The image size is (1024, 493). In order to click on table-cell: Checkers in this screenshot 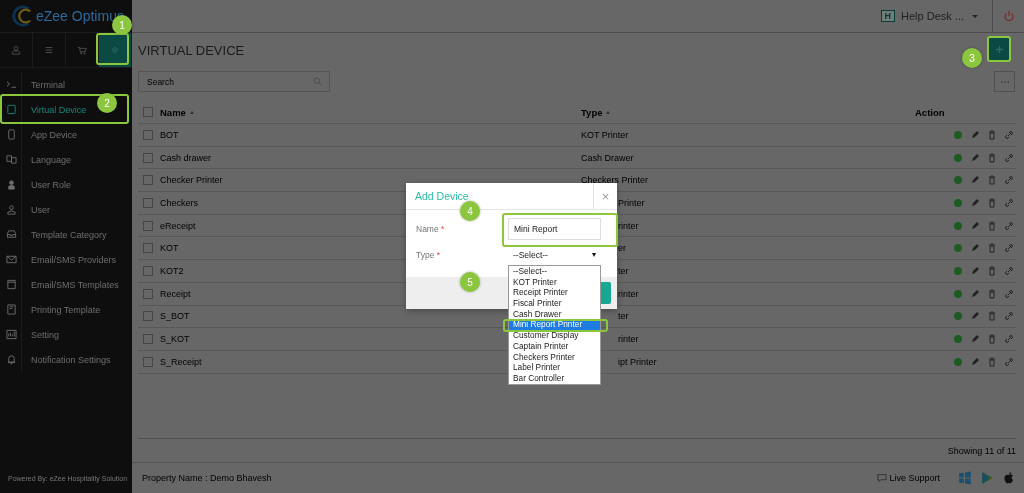, I will do `click(179, 202)`.